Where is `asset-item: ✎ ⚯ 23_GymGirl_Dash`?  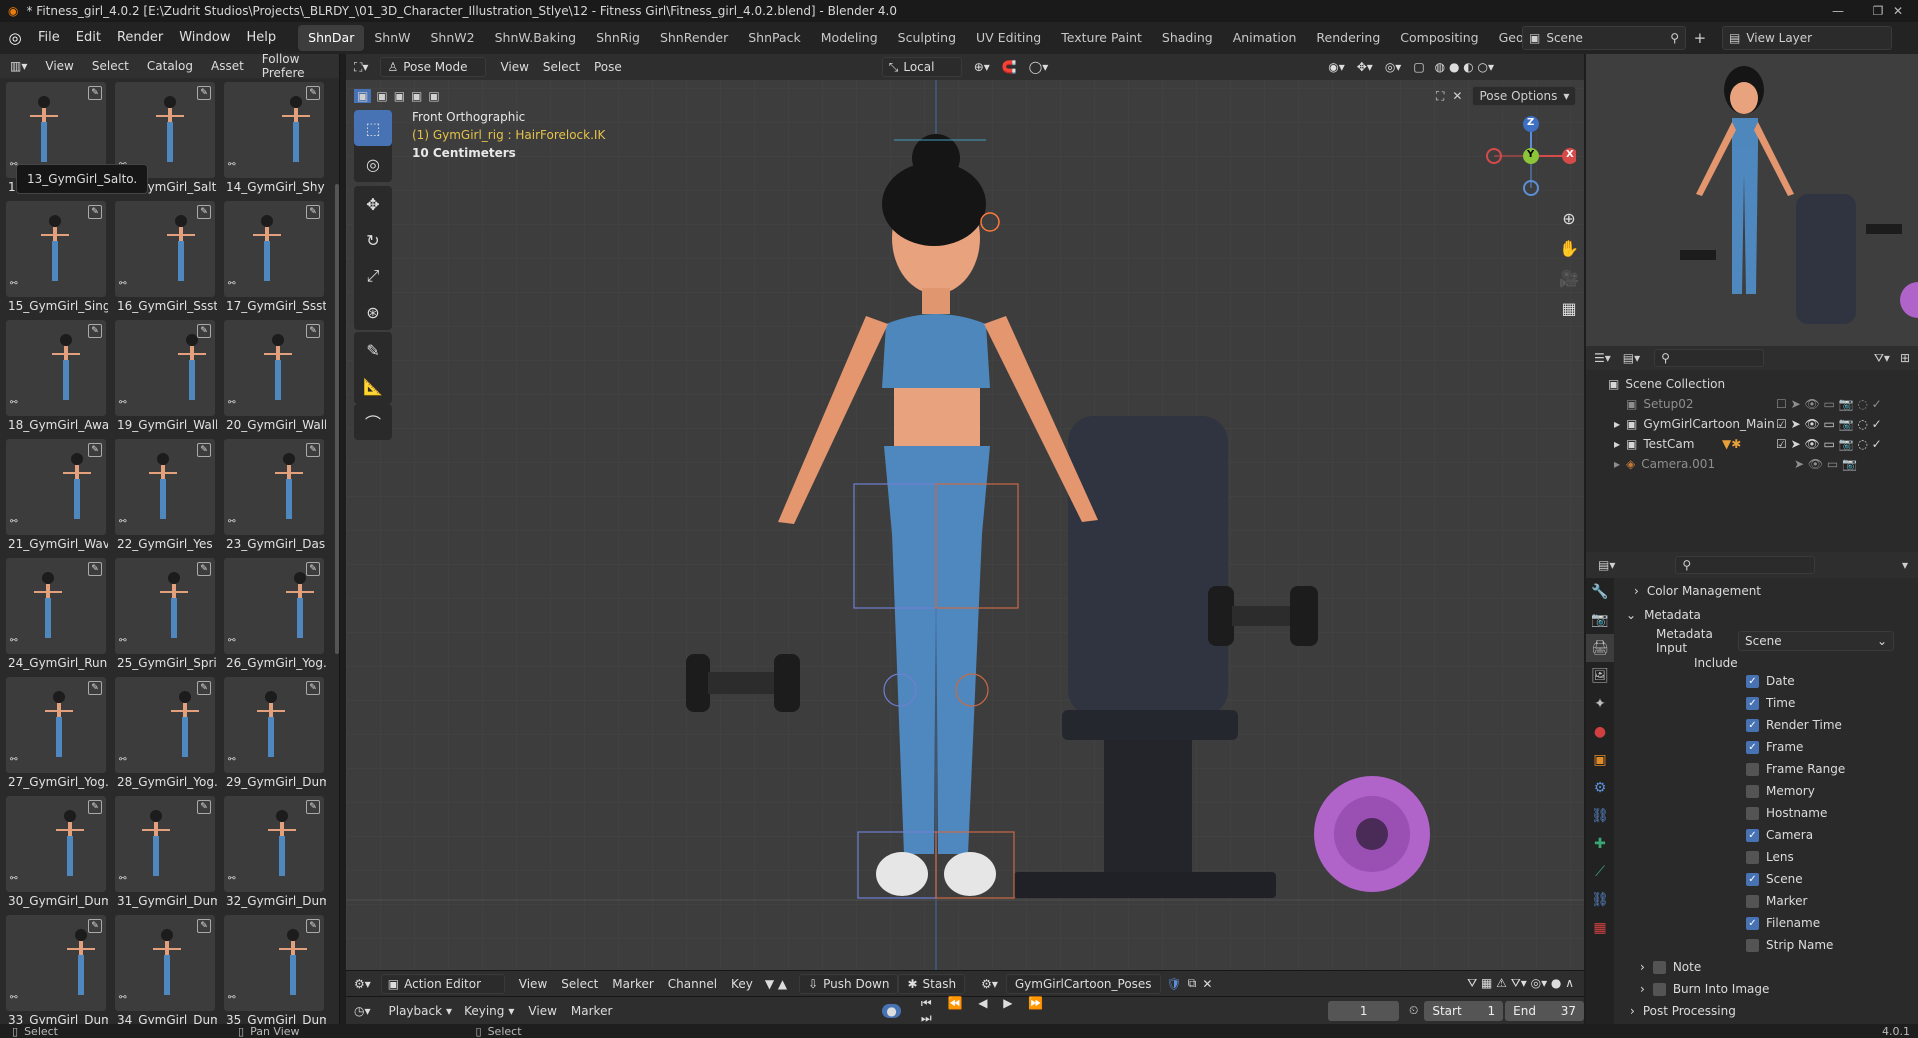
asset-item: ✎ ⚯ 23_GymGirl_Dash is located at coordinates (275, 498).